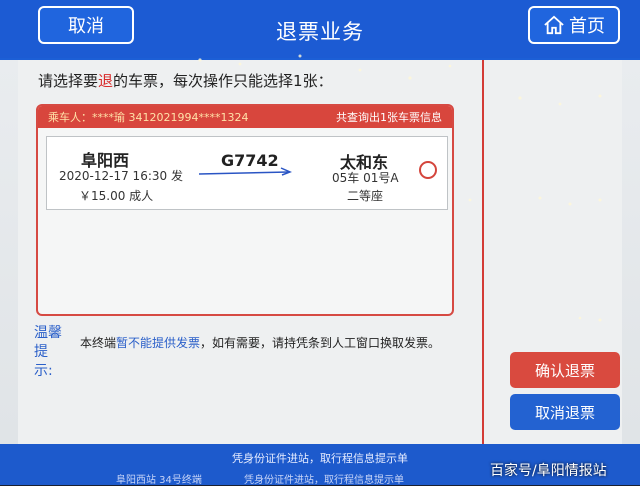 This screenshot has height=486, width=640. What do you see at coordinates (554, 25) in the screenshot?
I see `home-icon` at bounding box center [554, 25].